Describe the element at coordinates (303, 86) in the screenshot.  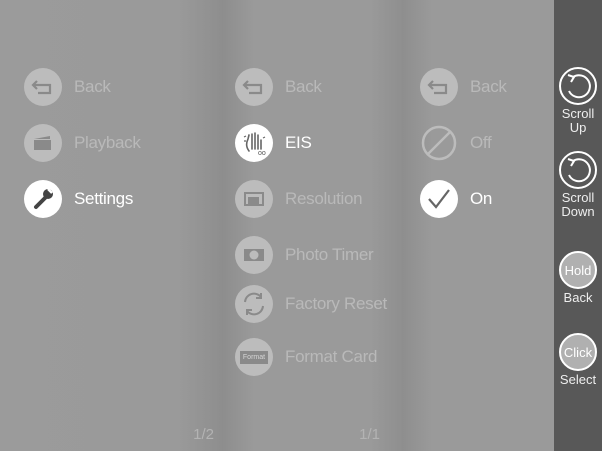
I see `settings-item-label: Back` at that location.